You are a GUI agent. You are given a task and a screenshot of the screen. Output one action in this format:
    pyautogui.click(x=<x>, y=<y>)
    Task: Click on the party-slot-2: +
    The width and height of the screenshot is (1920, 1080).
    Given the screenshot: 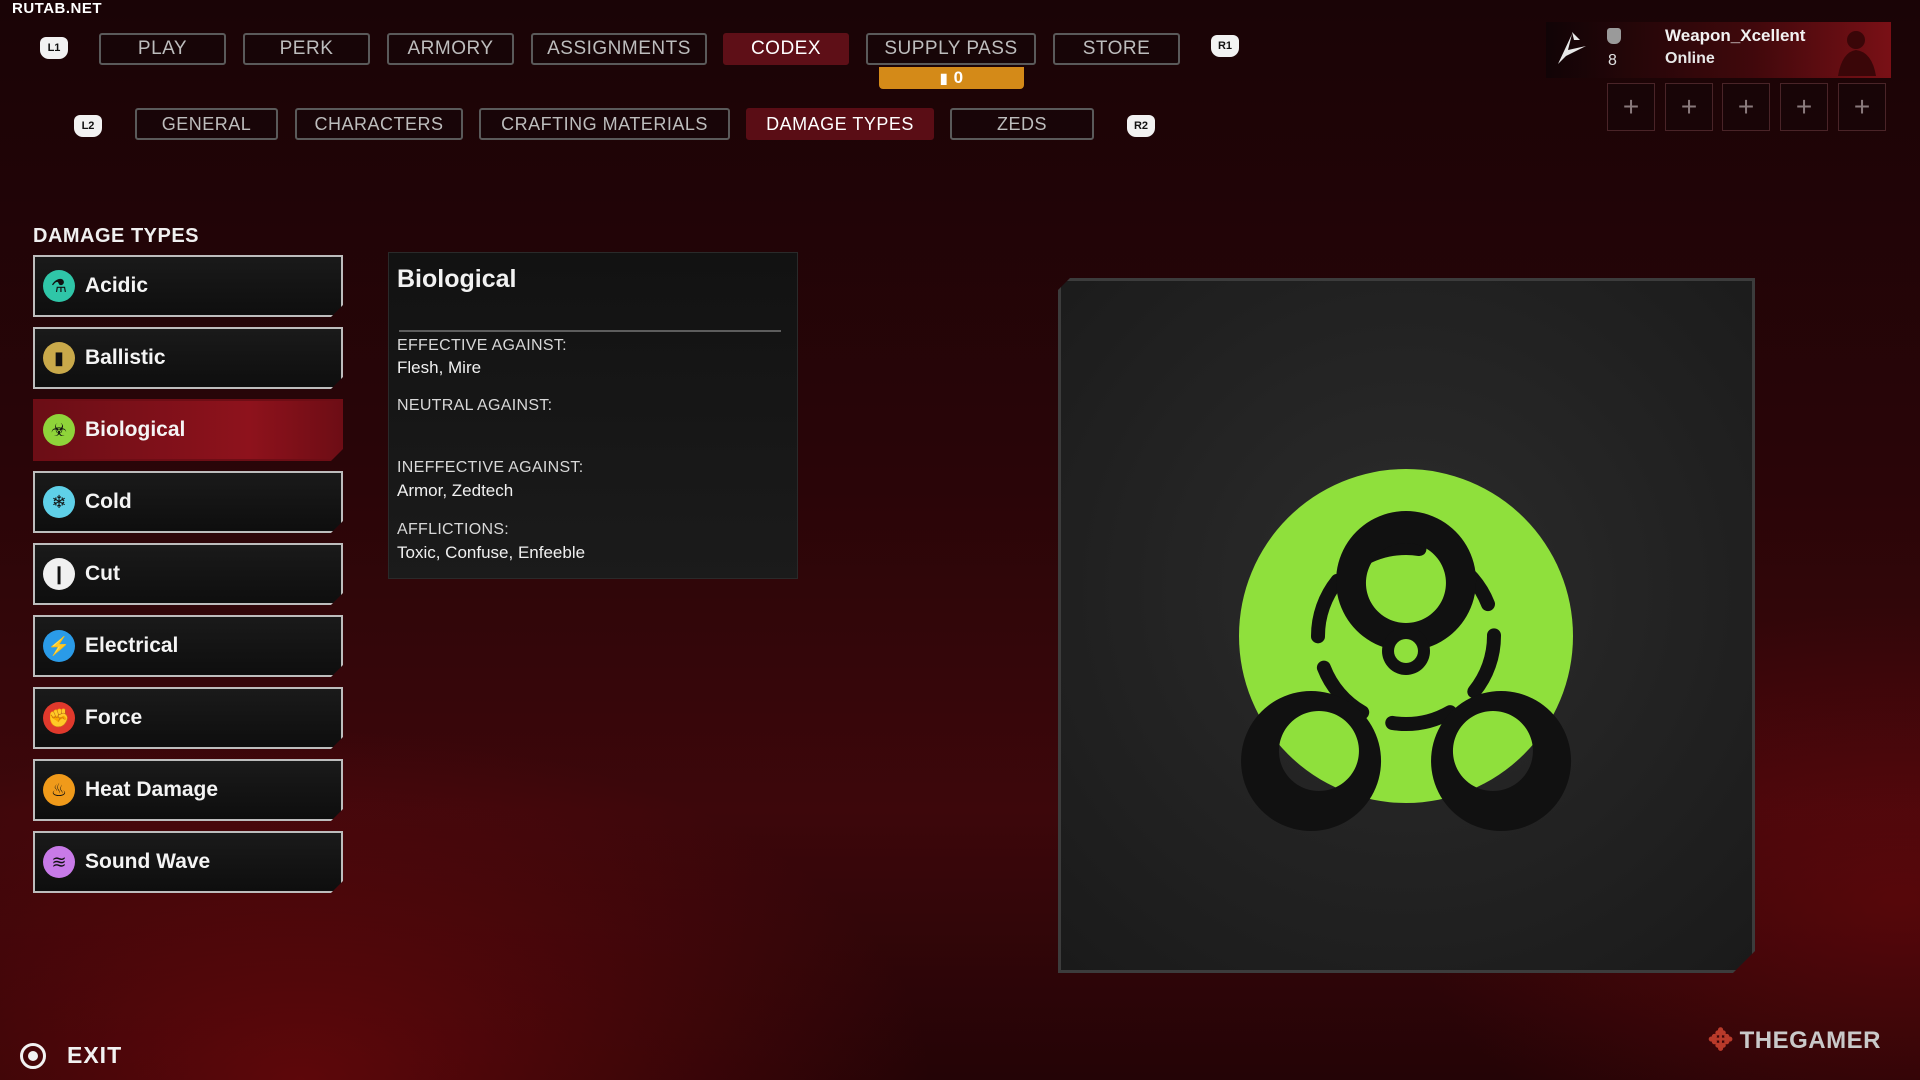 What is the action you would take?
    pyautogui.click(x=1689, y=107)
    